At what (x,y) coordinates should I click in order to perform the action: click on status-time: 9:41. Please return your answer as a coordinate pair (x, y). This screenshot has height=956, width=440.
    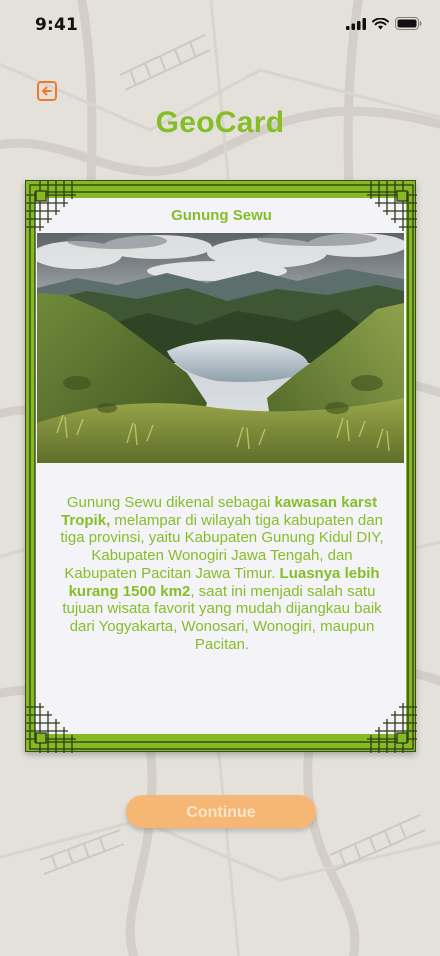
    Looking at the image, I should click on (57, 25).